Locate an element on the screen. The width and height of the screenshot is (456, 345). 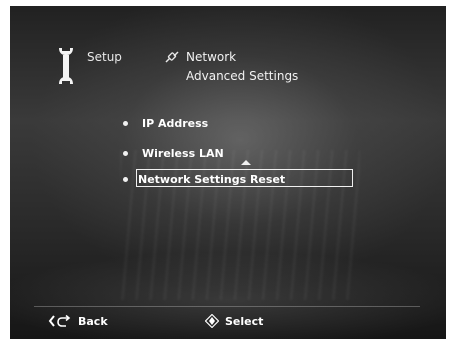
menu-item-ip-address: IP Address is located at coordinates (165, 123).